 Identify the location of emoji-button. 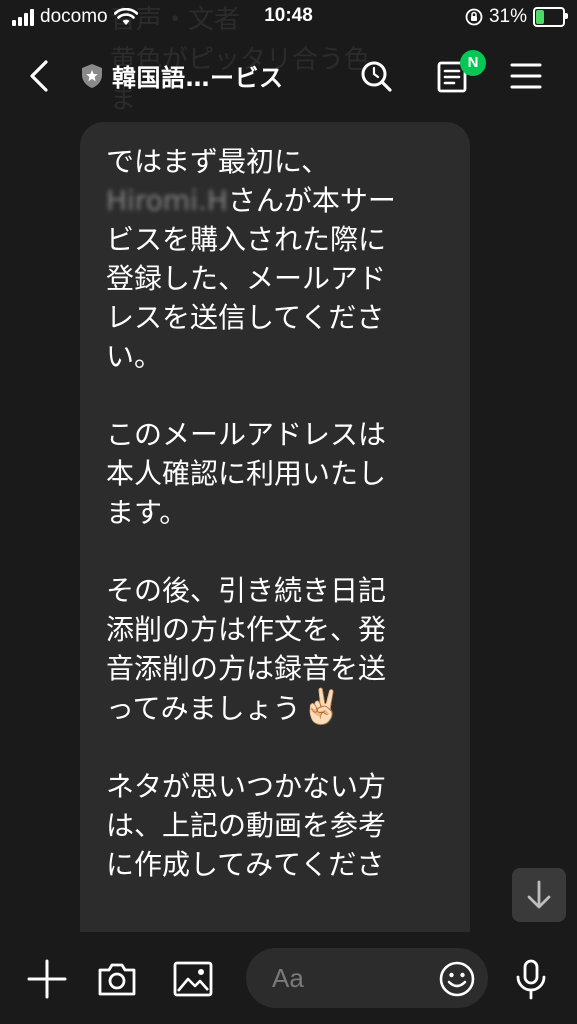
(457, 979).